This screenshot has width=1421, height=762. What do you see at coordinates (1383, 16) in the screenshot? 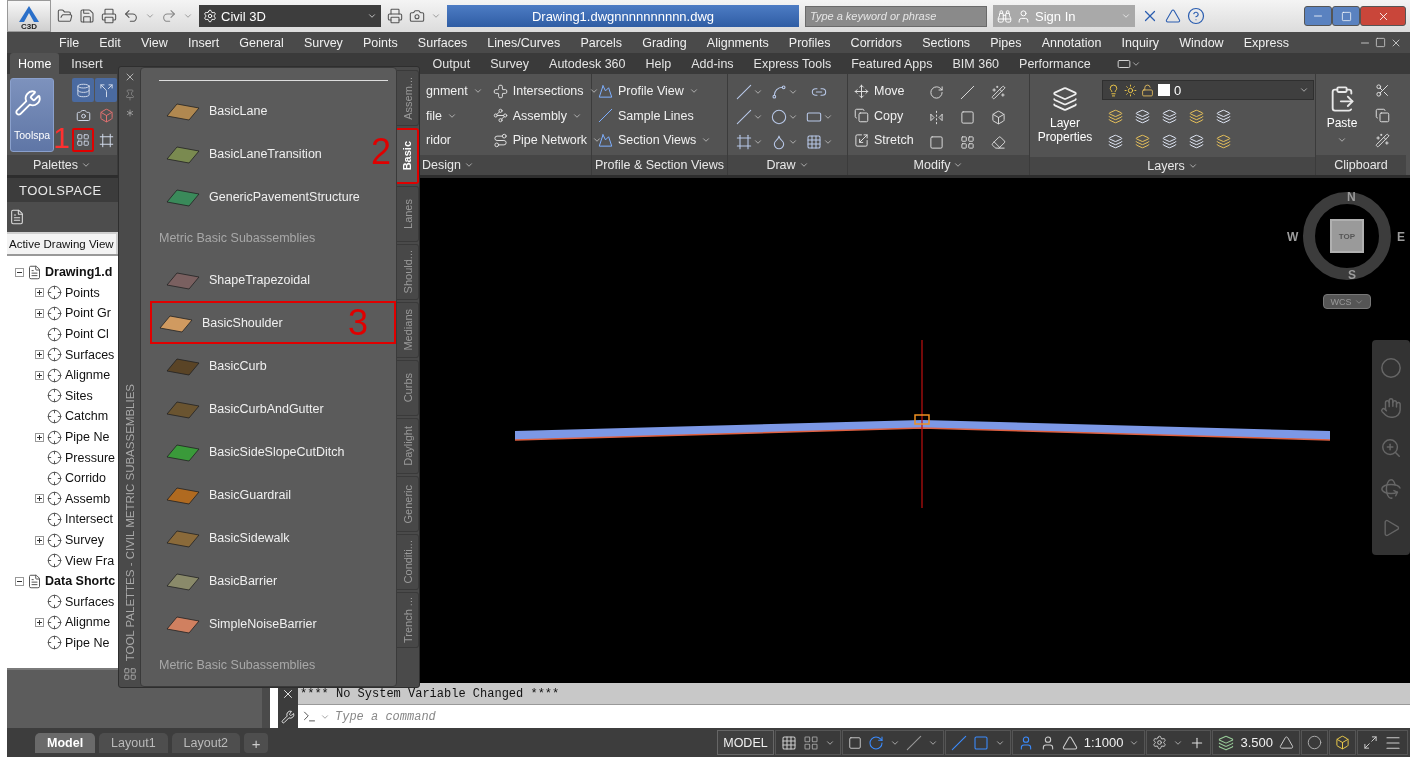
I see `close-button` at bounding box center [1383, 16].